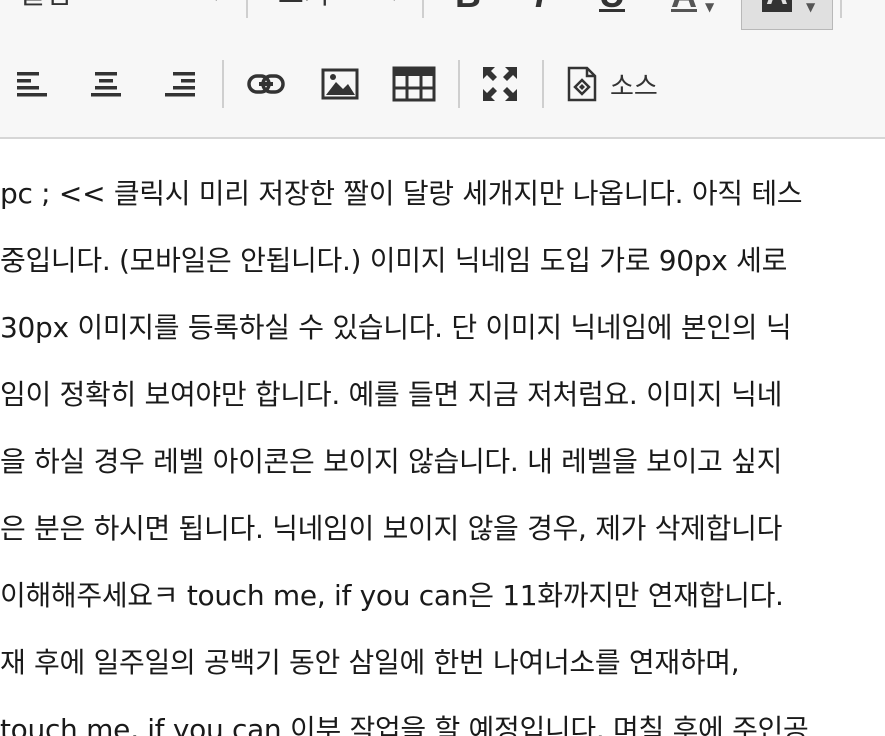  I want to click on font-color-button: A, so click(684, 9).